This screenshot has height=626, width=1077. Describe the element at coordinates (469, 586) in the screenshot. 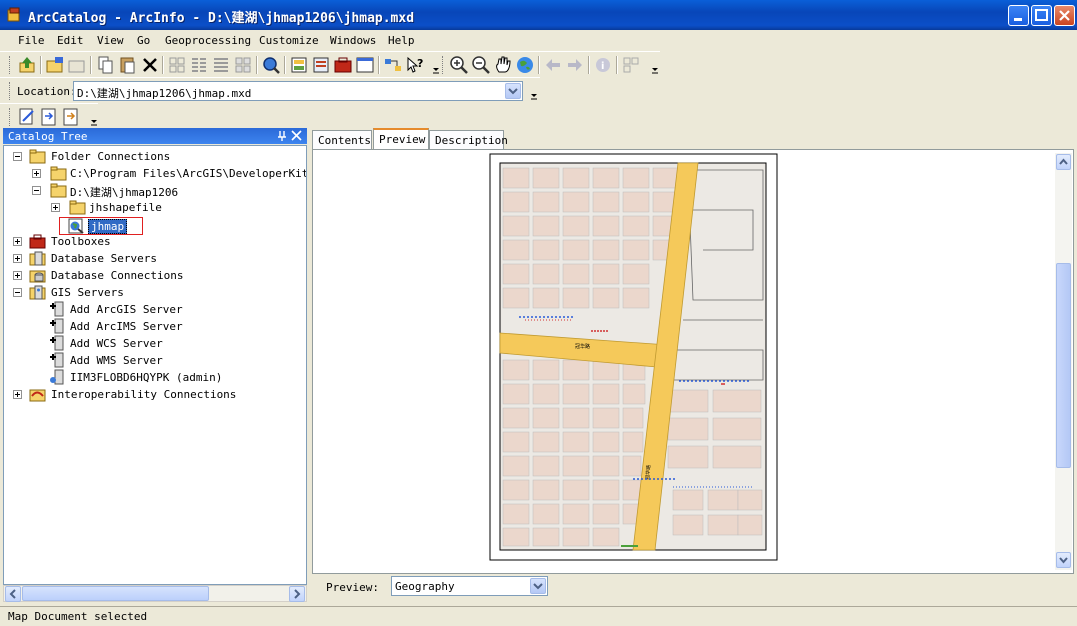

I see `preview-mode-select: Geography` at that location.